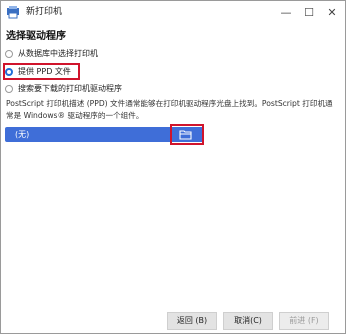  I want to click on option-label: 从数据库中选择打印机, so click(58, 53).